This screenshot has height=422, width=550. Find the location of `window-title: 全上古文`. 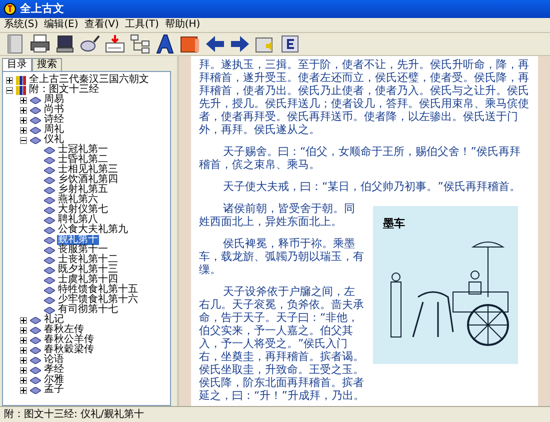

window-title: 全上古文 is located at coordinates (42, 8).